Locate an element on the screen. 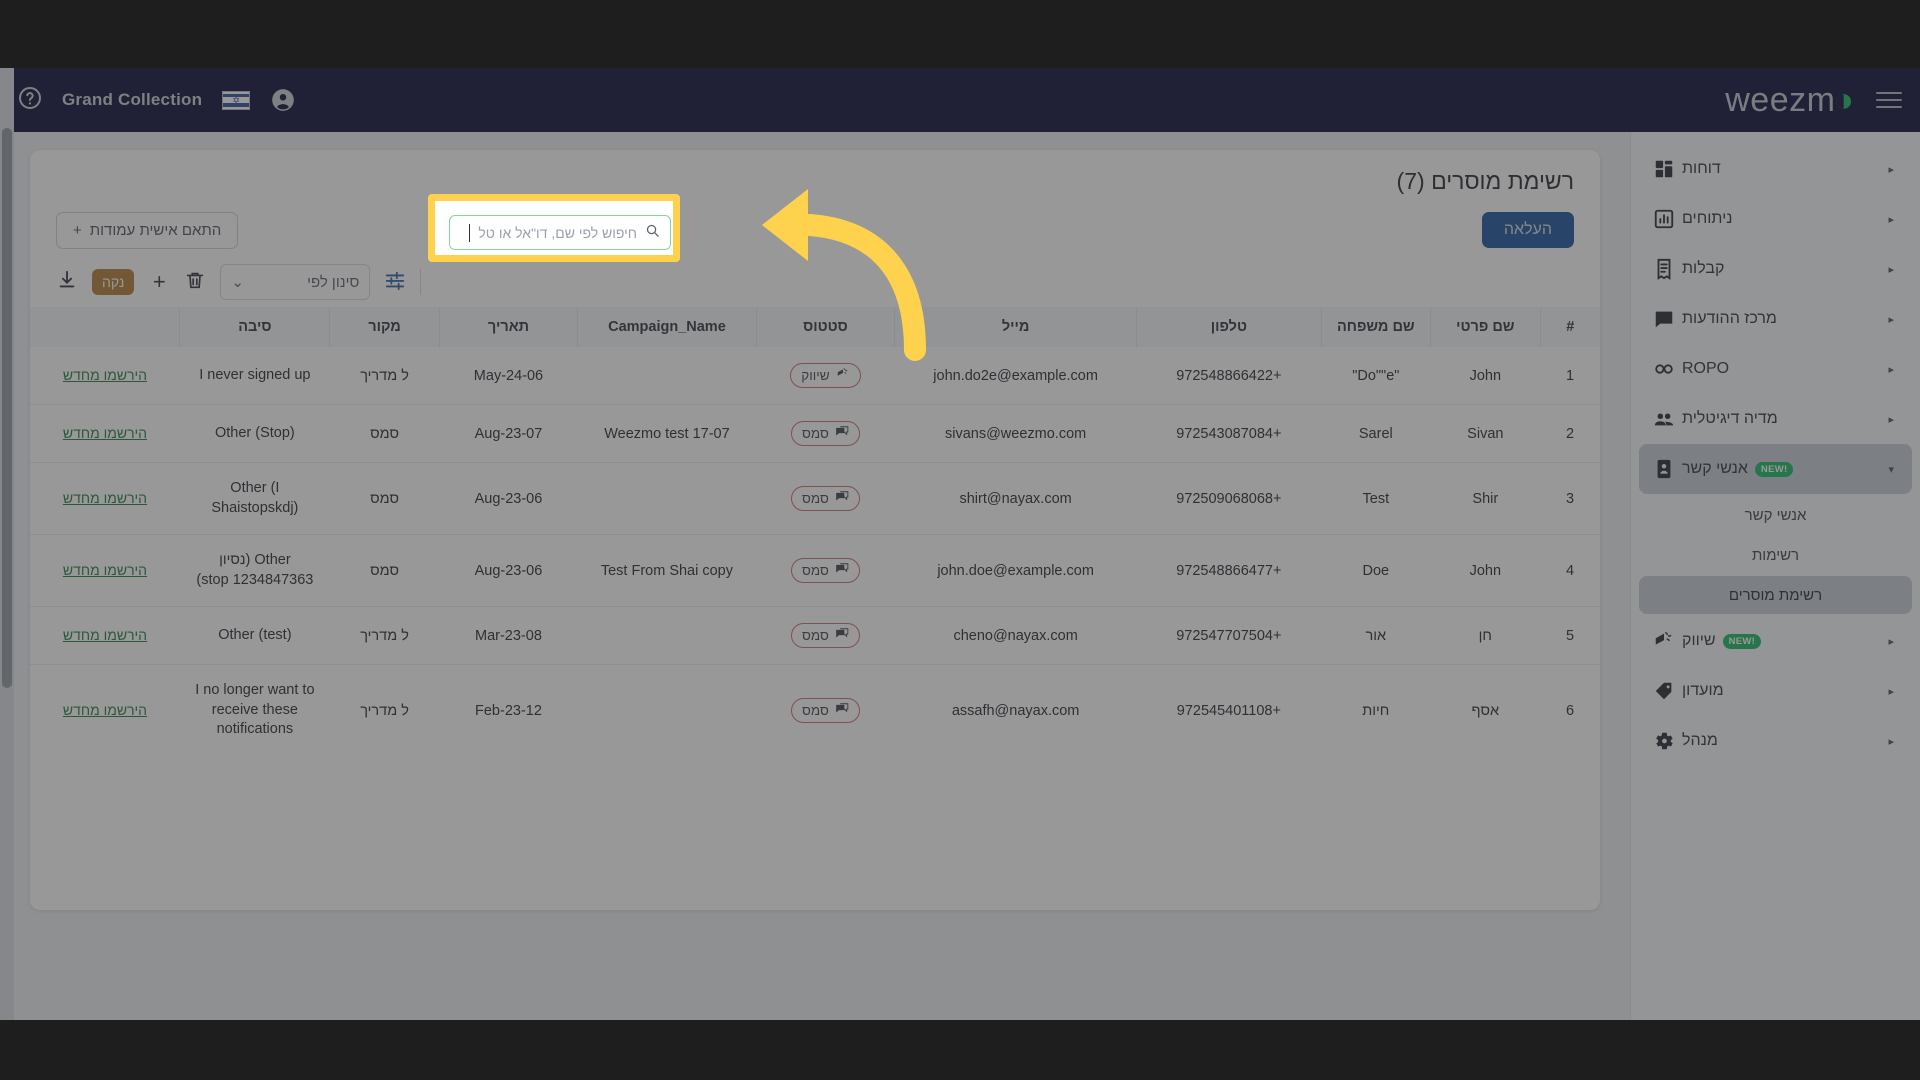  cell-first-name: חן is located at coordinates (1485, 636).